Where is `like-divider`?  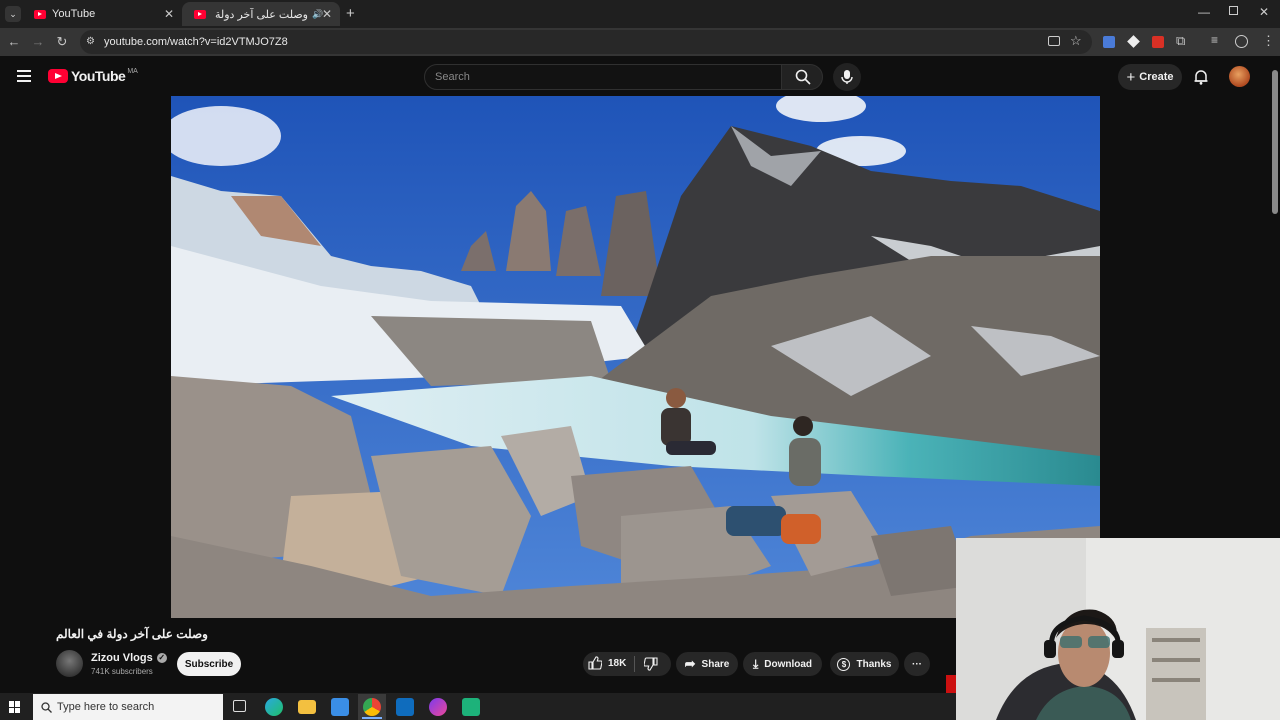 like-divider is located at coordinates (634, 664).